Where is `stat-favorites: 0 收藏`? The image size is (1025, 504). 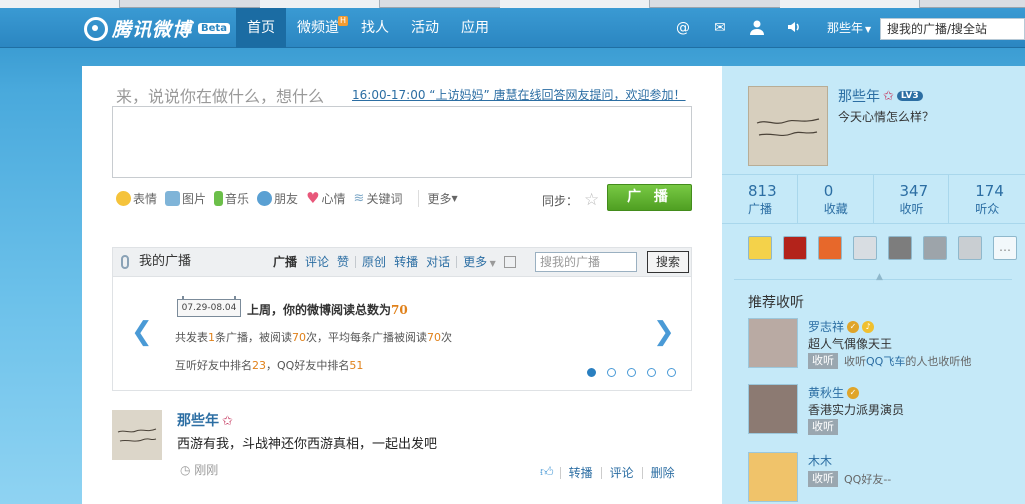 stat-favorites: 0 收藏 is located at coordinates (836, 199).